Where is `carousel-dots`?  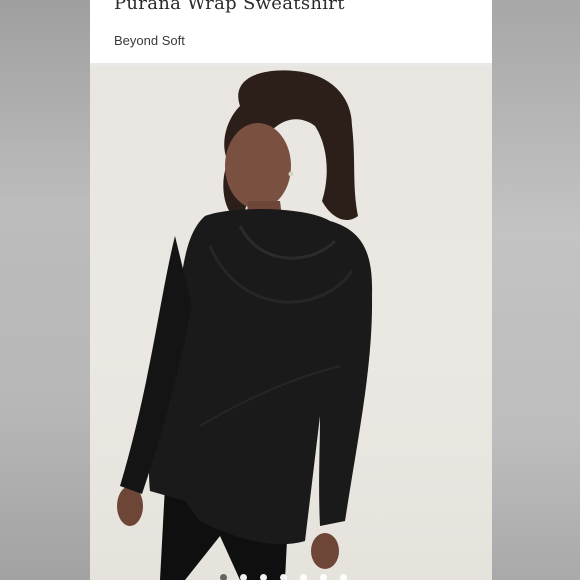
carousel-dots is located at coordinates (283, 577).